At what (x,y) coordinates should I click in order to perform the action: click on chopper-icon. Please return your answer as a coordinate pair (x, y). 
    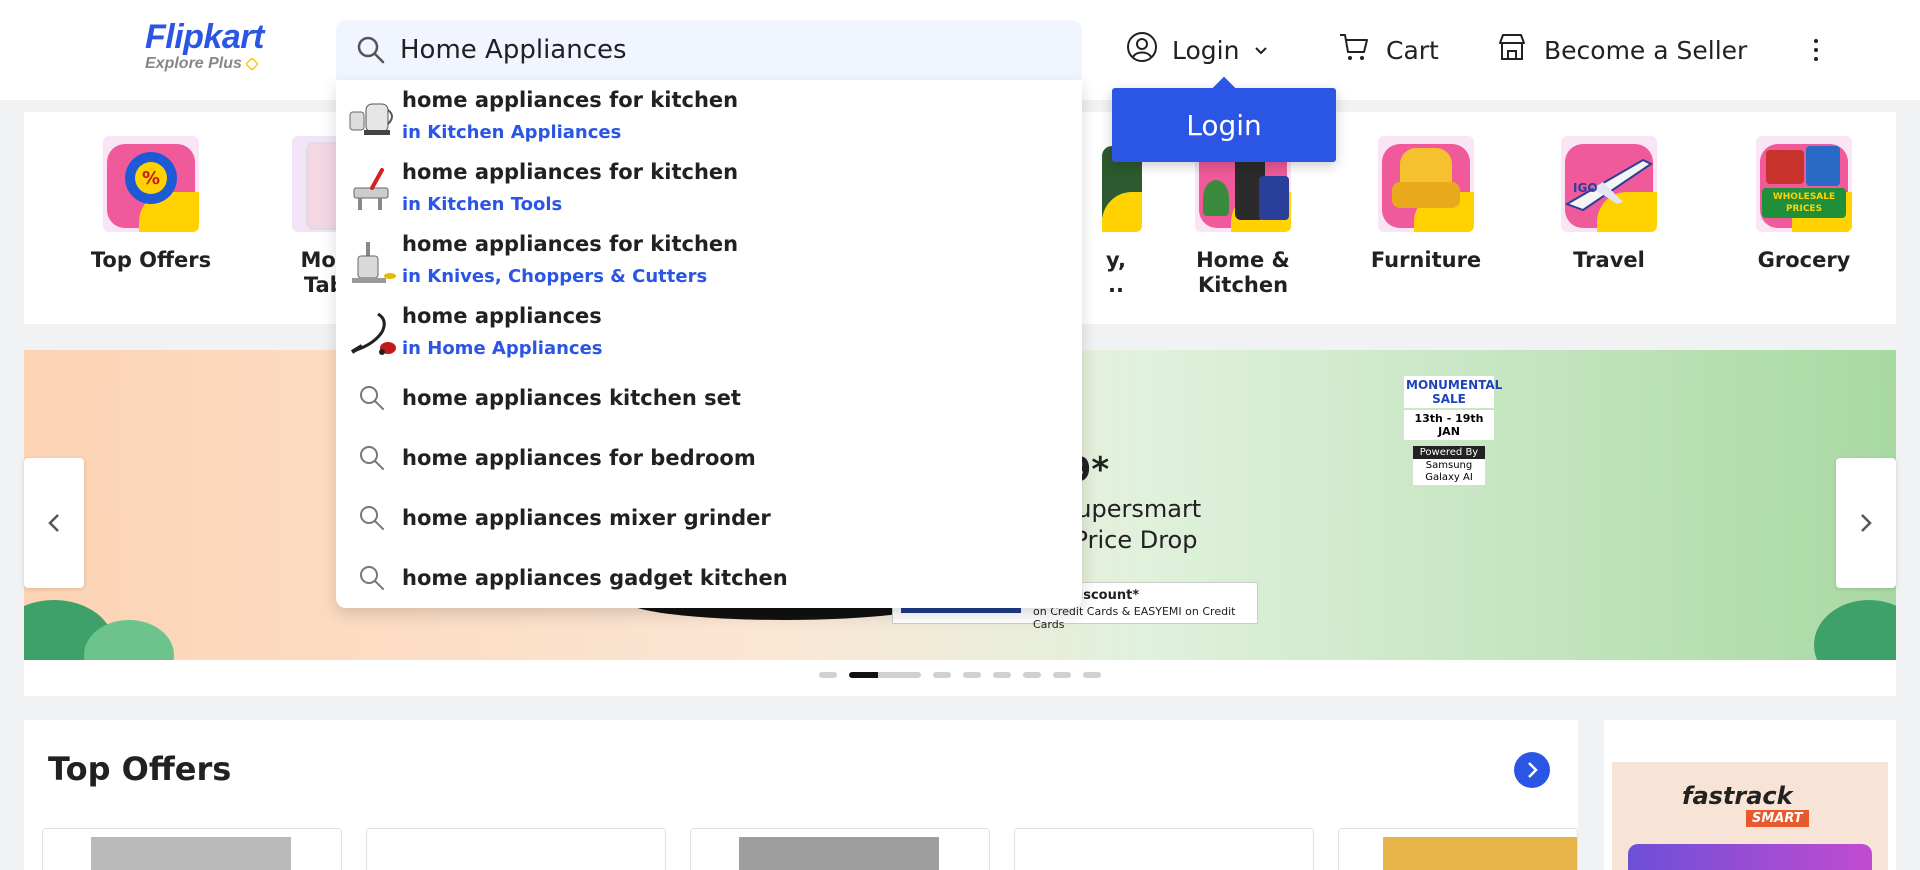
    Looking at the image, I should click on (373, 263).